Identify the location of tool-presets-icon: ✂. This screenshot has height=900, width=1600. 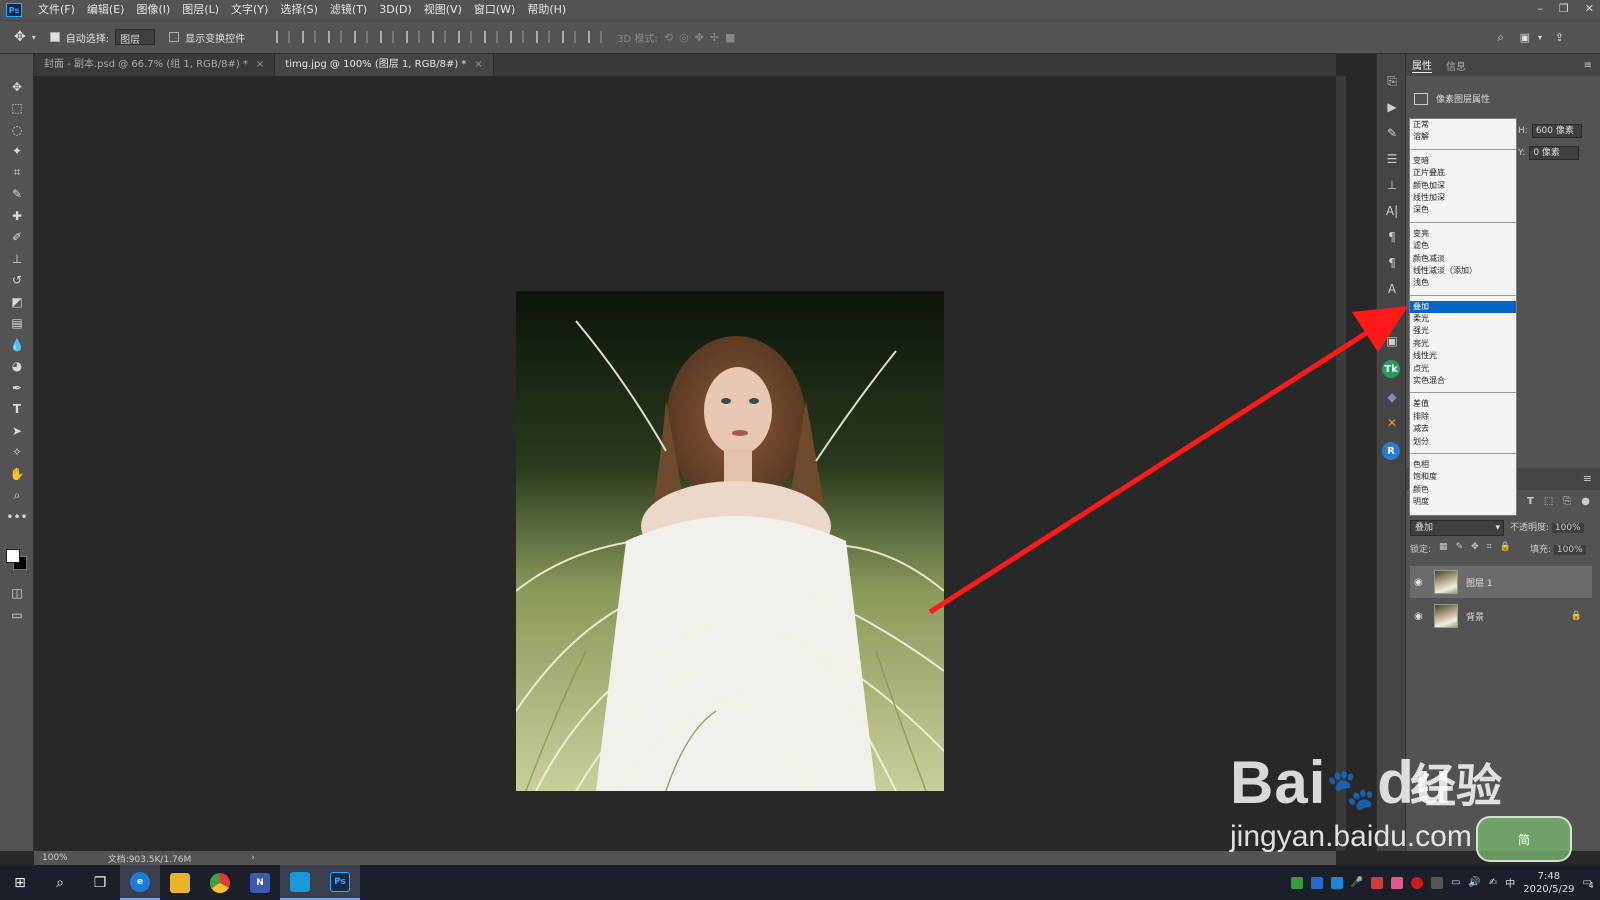
(1392, 315).